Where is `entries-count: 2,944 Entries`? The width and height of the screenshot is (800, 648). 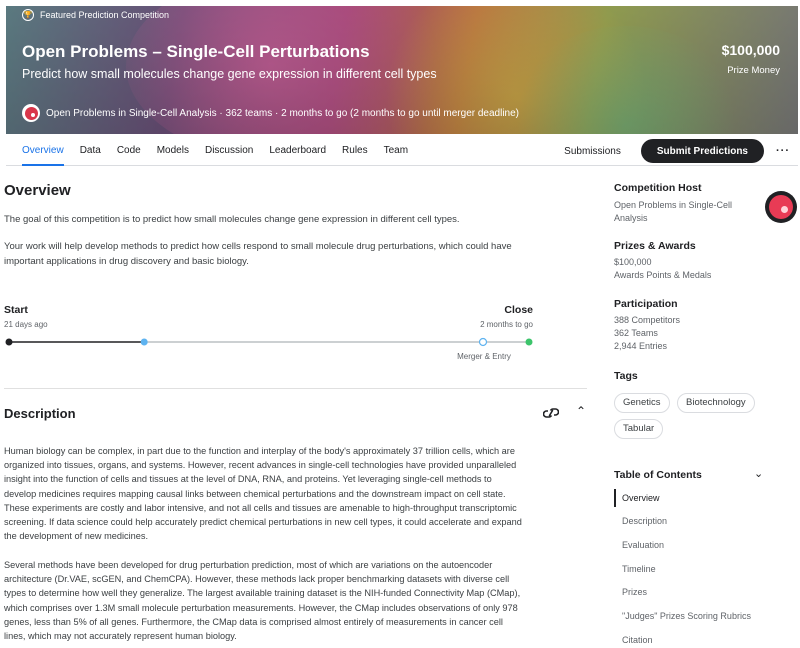 entries-count: 2,944 Entries is located at coordinates (641, 346).